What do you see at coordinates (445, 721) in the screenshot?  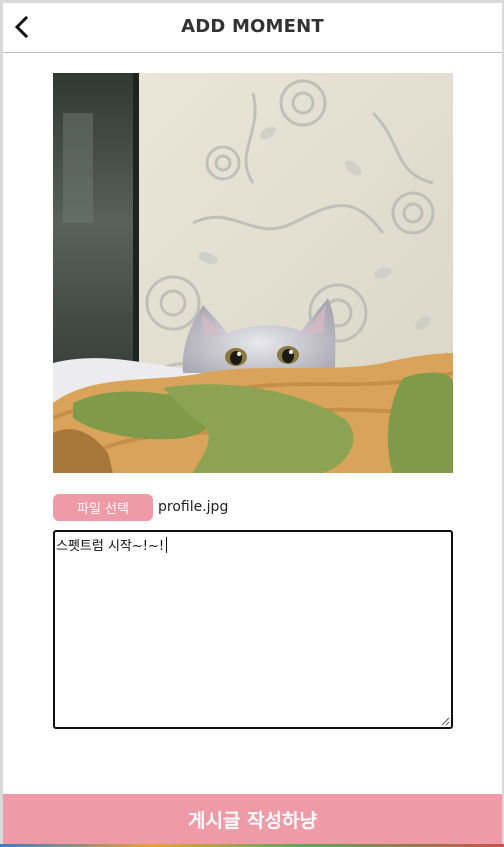 I see `resize-grip-icon` at bounding box center [445, 721].